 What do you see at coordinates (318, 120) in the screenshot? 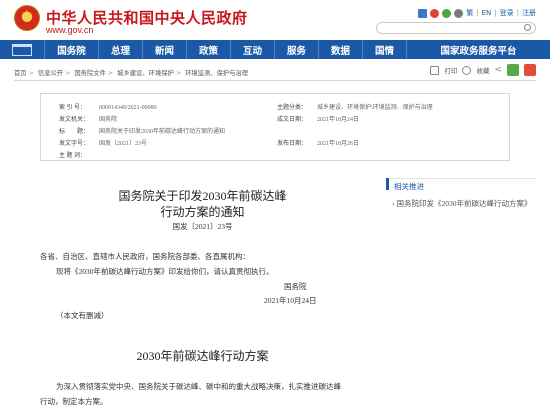
I see `info-written-date: 成文日期： 2021年10月24日` at bounding box center [318, 120].